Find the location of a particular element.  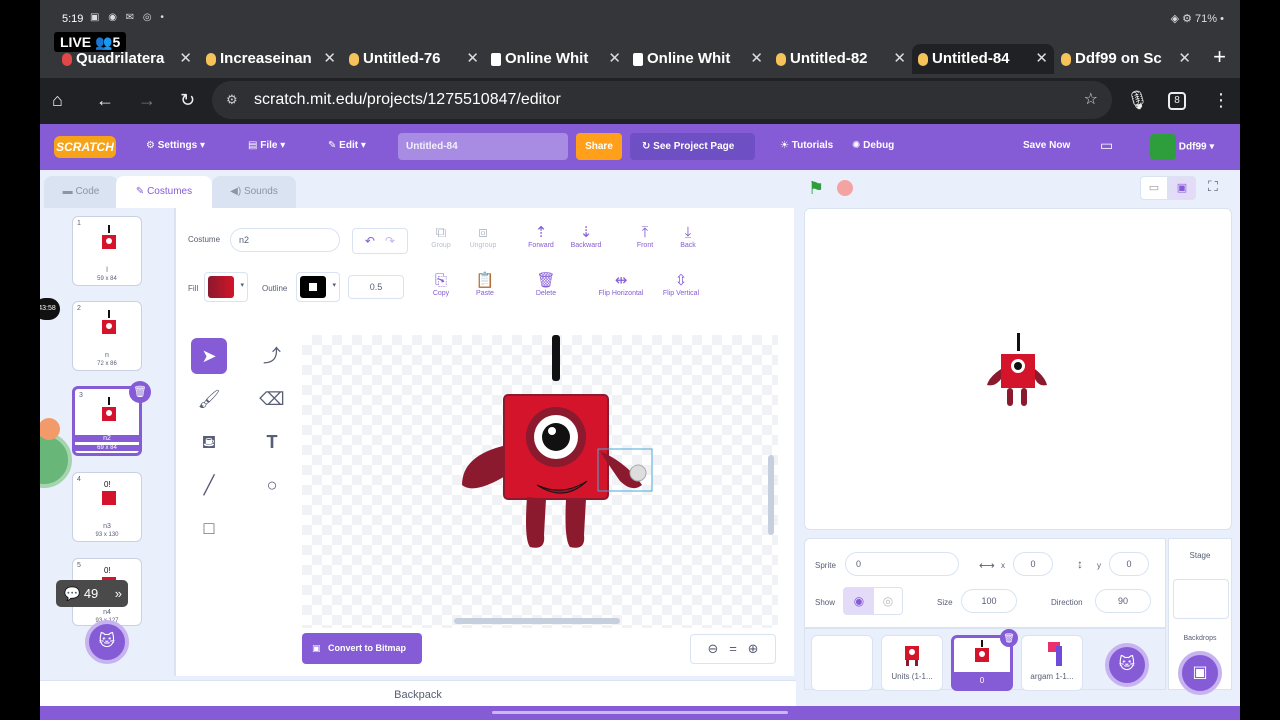

browser-tab: Untitled-82 ✕ is located at coordinates (841, 59).